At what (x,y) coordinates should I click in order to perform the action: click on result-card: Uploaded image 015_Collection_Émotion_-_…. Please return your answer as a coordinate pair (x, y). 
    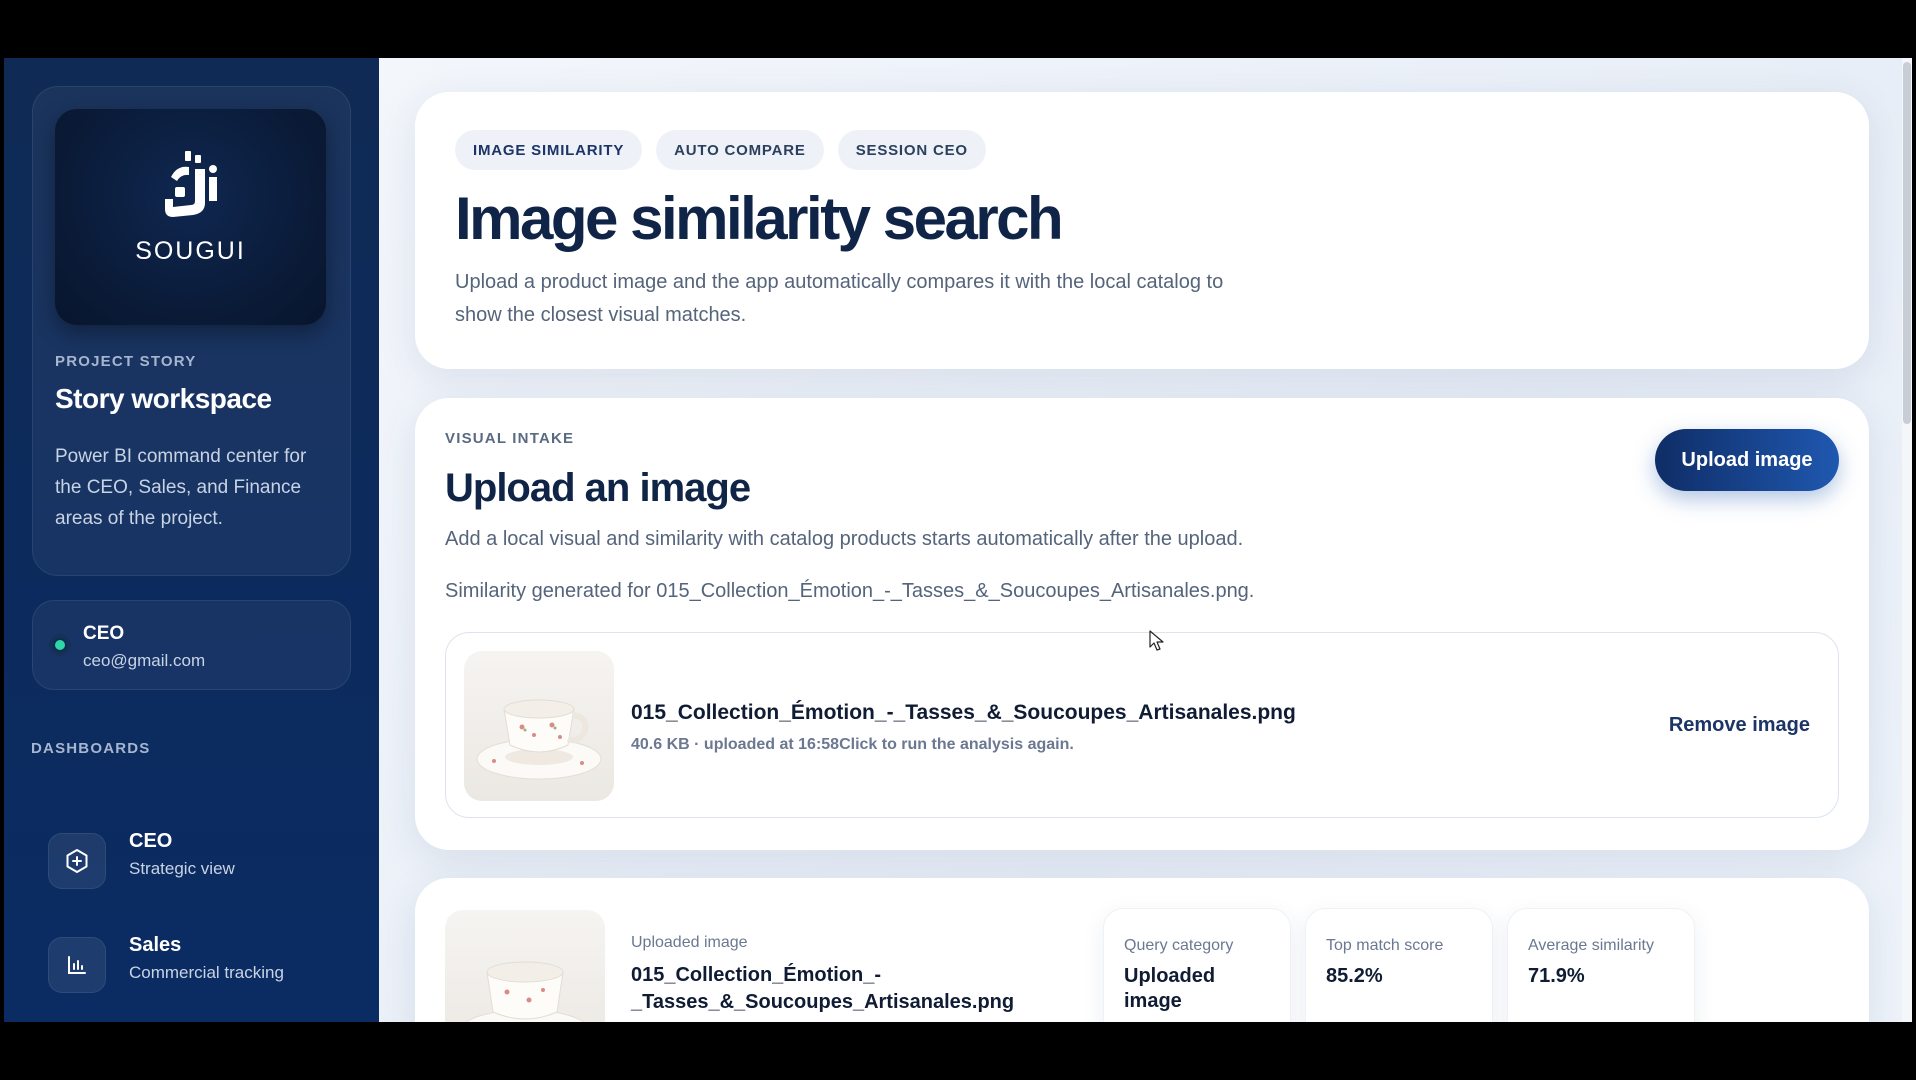
    Looking at the image, I should click on (1142, 950).